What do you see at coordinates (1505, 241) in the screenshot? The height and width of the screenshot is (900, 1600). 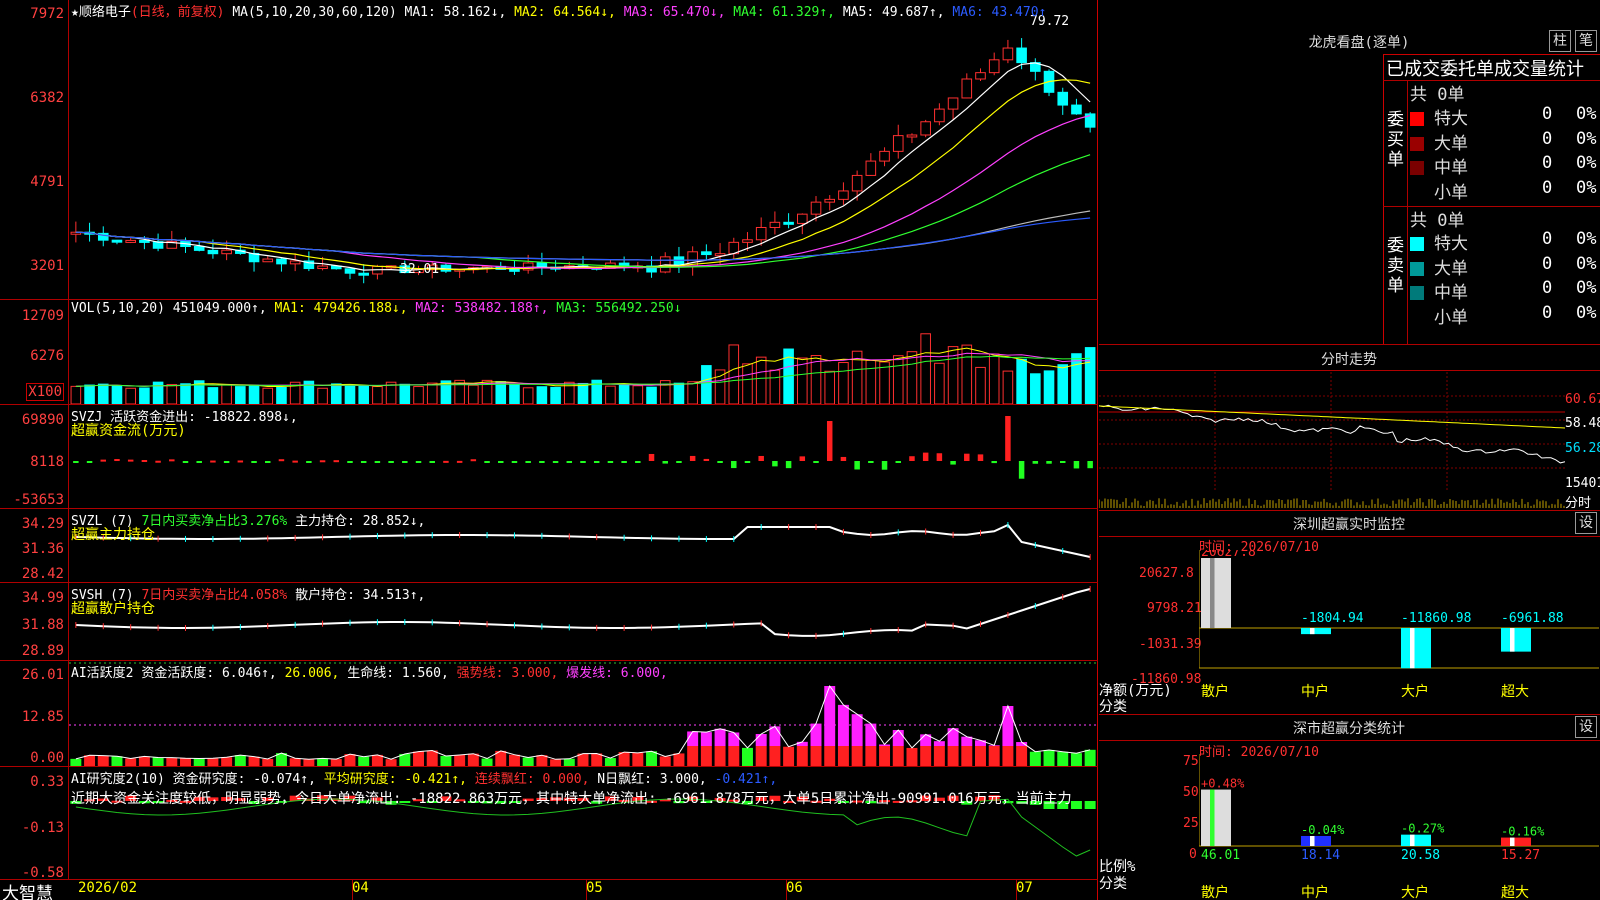 I see `sell-row: 特大 0 0%` at bounding box center [1505, 241].